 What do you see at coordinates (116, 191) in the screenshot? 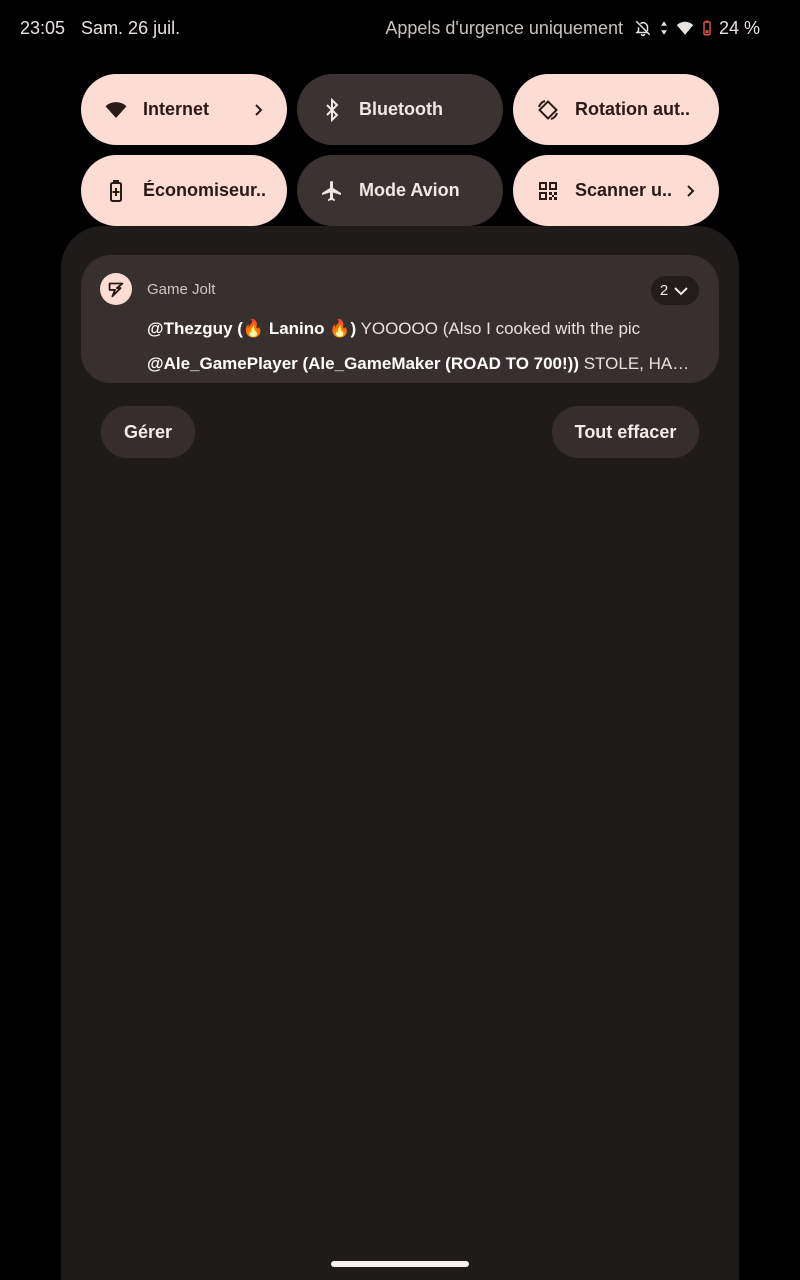
I see `battery-saver-icon` at bounding box center [116, 191].